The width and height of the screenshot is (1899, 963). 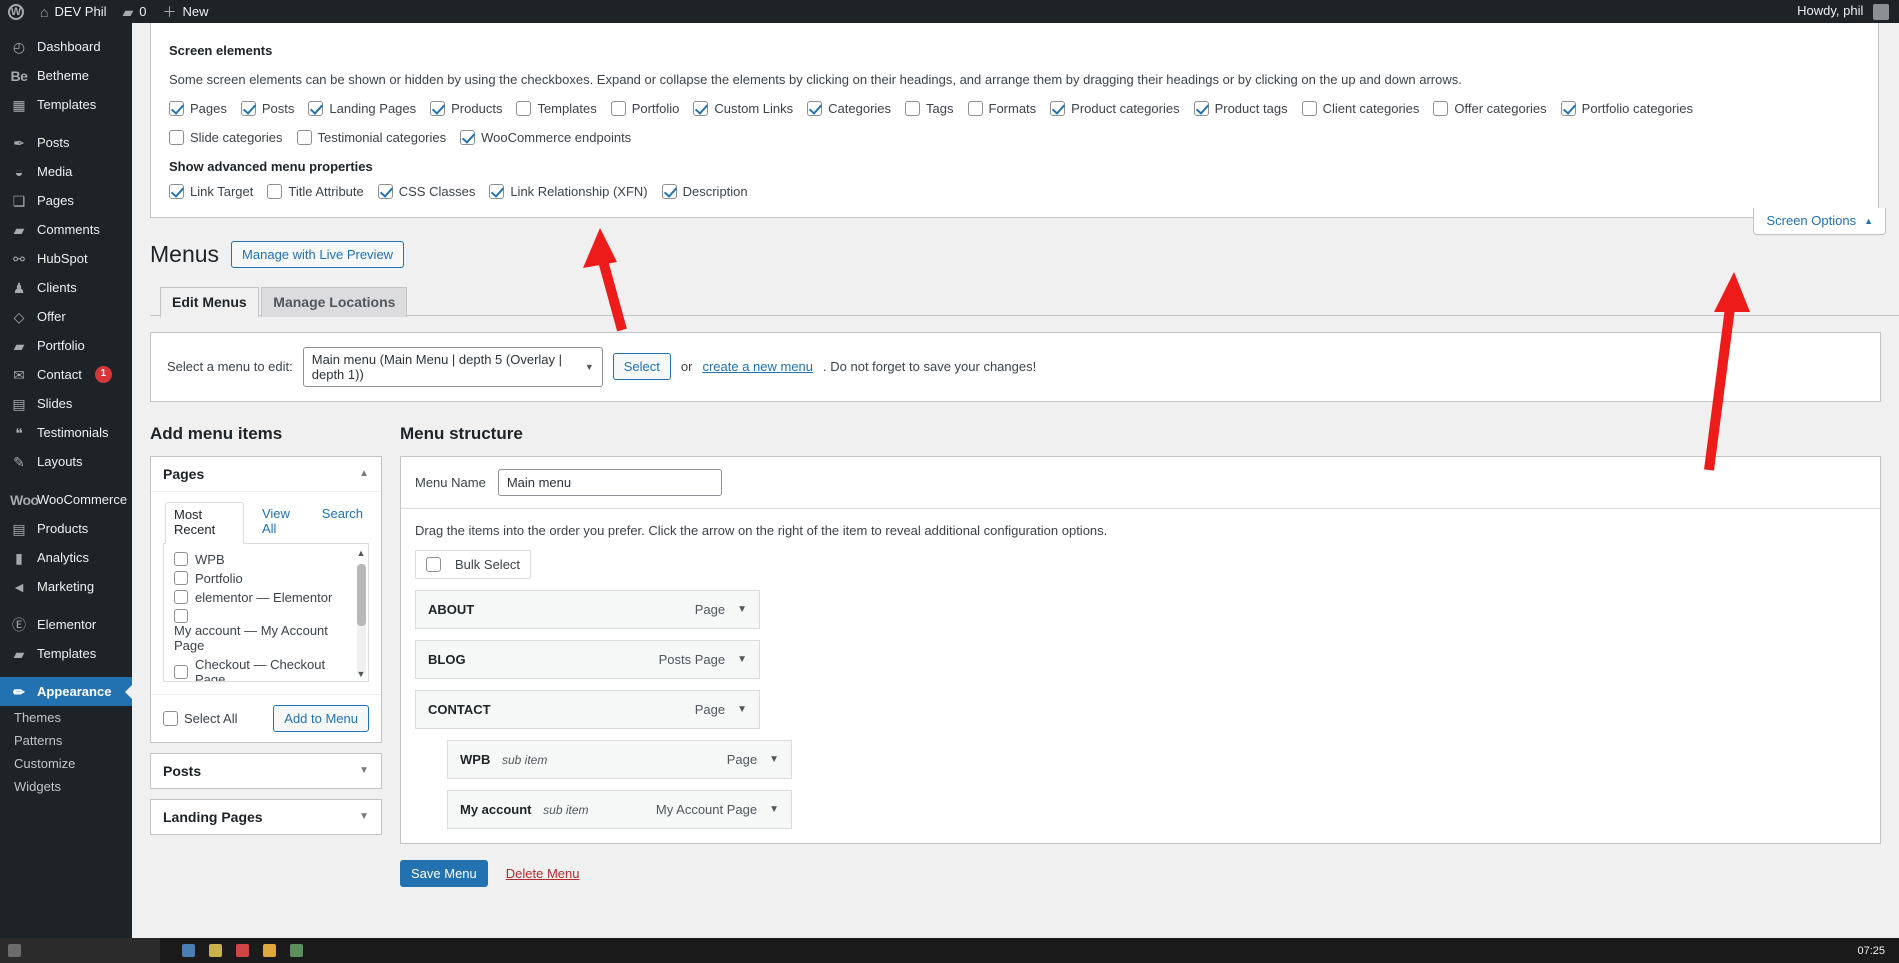 I want to click on scrollbar-thumb, so click(x=361, y=594).